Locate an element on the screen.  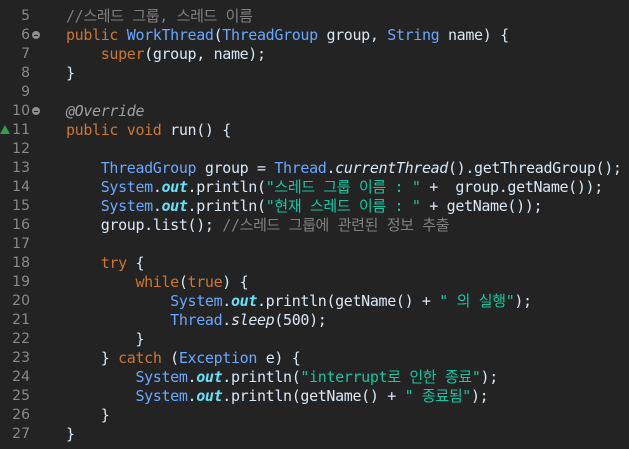
code-token: "스레드 그룹 이름 : " is located at coordinates (343, 187).